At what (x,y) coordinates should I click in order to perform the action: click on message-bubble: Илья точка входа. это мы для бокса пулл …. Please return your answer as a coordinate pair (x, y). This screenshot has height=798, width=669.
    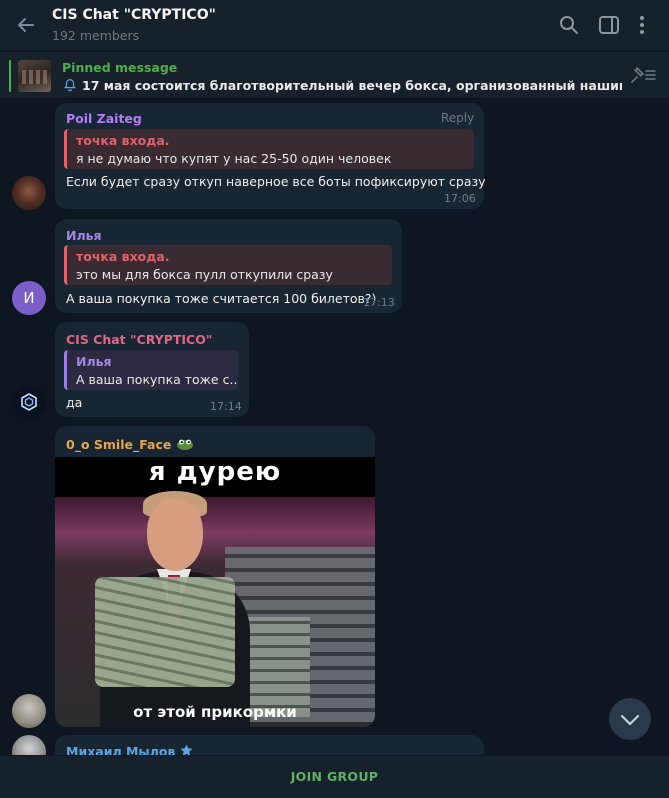
    Looking at the image, I should click on (228, 266).